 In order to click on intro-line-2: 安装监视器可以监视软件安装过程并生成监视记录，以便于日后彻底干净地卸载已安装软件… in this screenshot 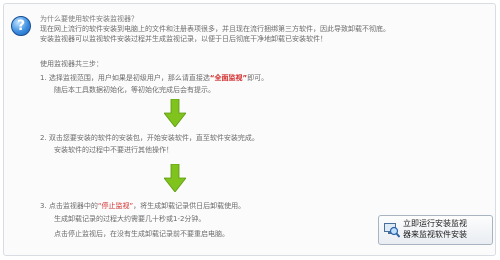, I will do `click(183, 39)`.